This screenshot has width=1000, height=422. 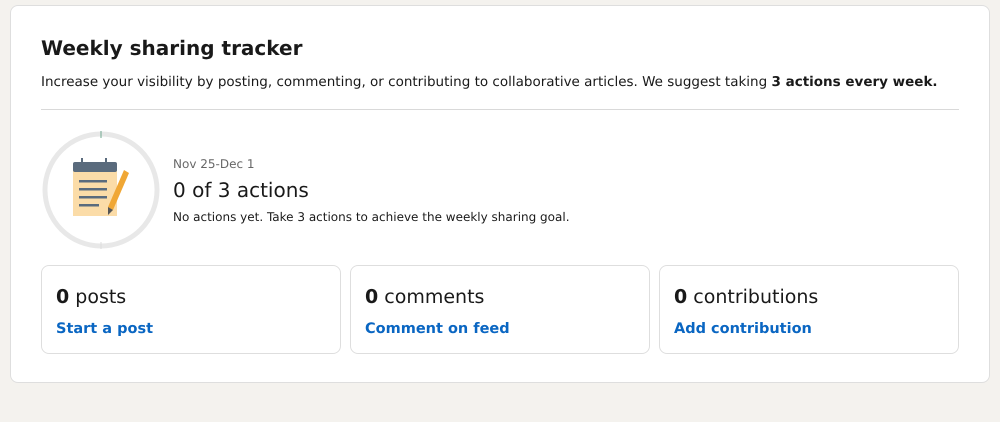 I want to click on description-text: Increase your visibility by posting, commenting, or contributing to collaborative articles. We suggest taking 3 actions every week., so click(x=490, y=82).